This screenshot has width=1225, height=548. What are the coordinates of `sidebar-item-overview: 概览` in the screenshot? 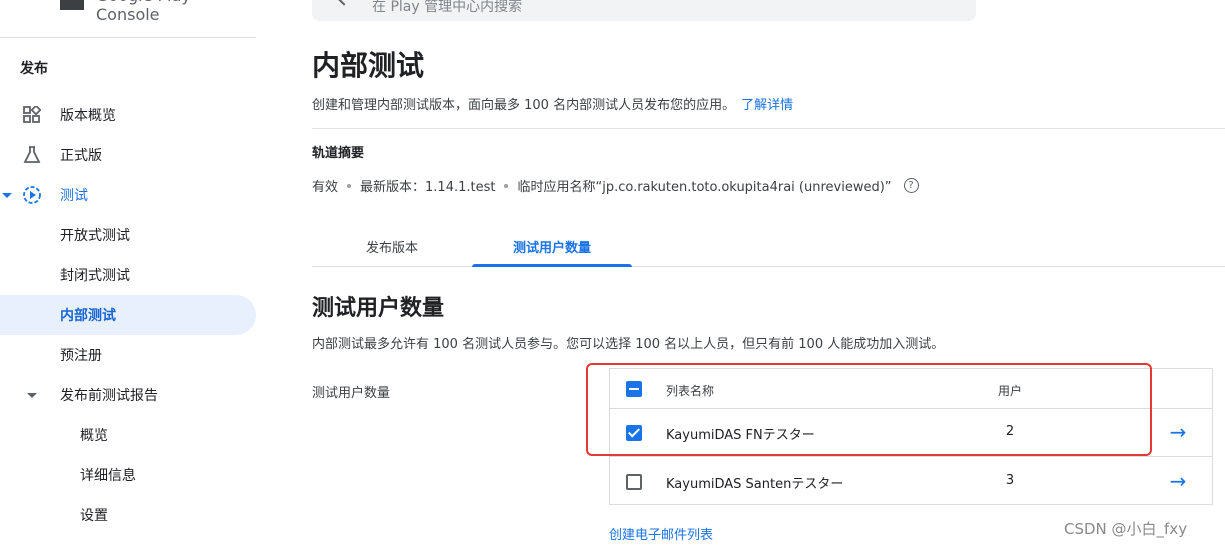 It's located at (128, 435).